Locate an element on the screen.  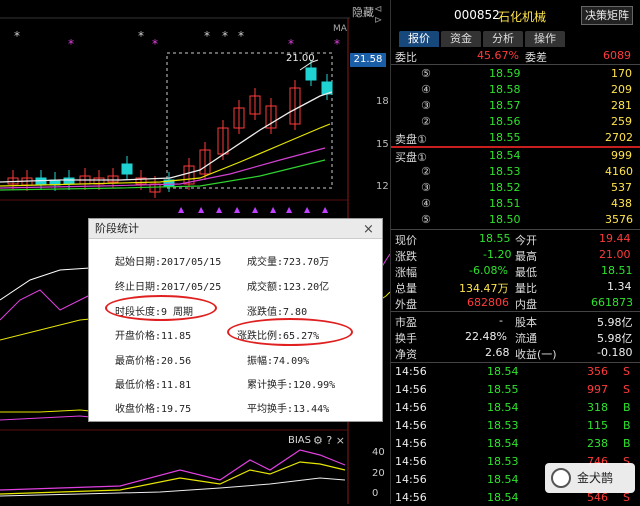
bid-row-5: ⑤ 18.50 3576 is located at coordinates (515, 220).